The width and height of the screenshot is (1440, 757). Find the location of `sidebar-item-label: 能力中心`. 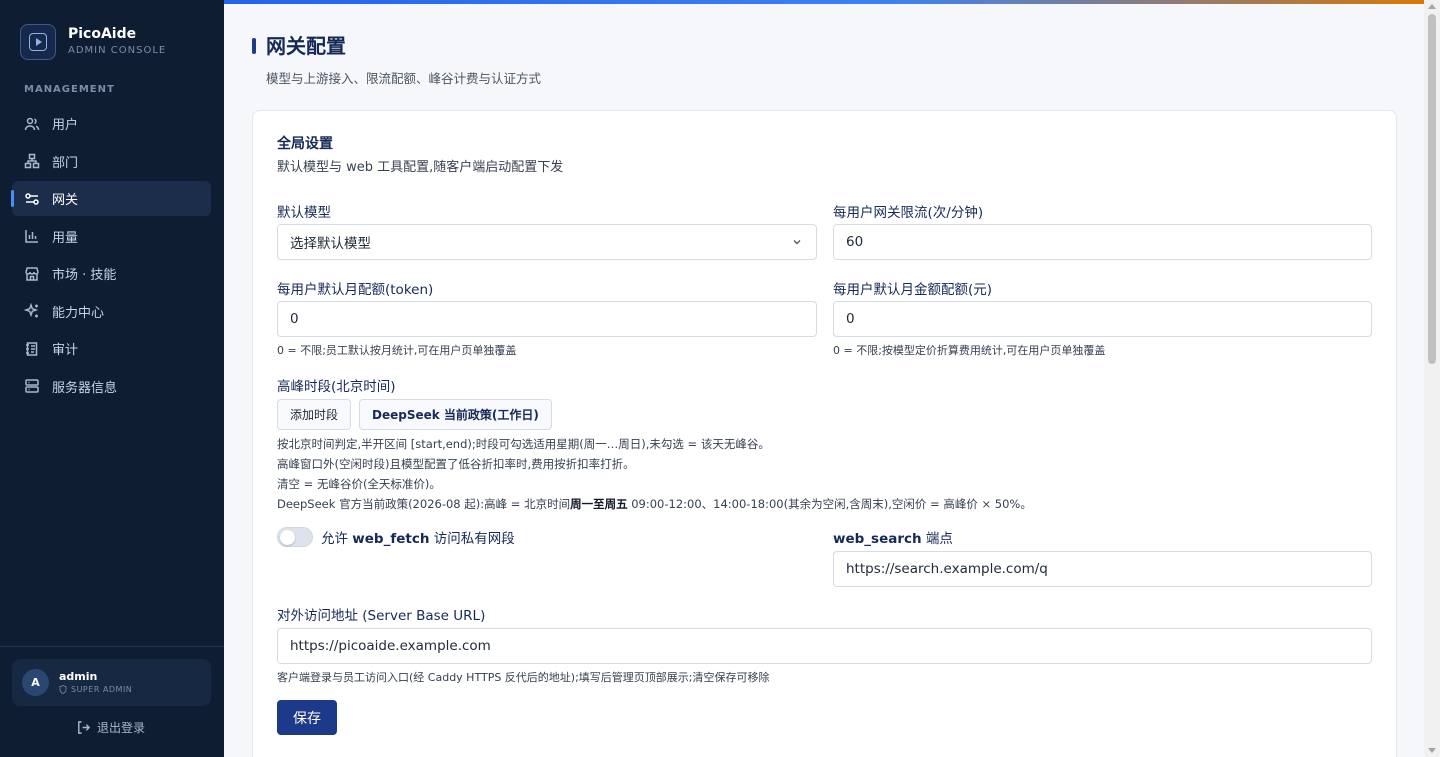

sidebar-item-label: 能力中心 is located at coordinates (78, 313).